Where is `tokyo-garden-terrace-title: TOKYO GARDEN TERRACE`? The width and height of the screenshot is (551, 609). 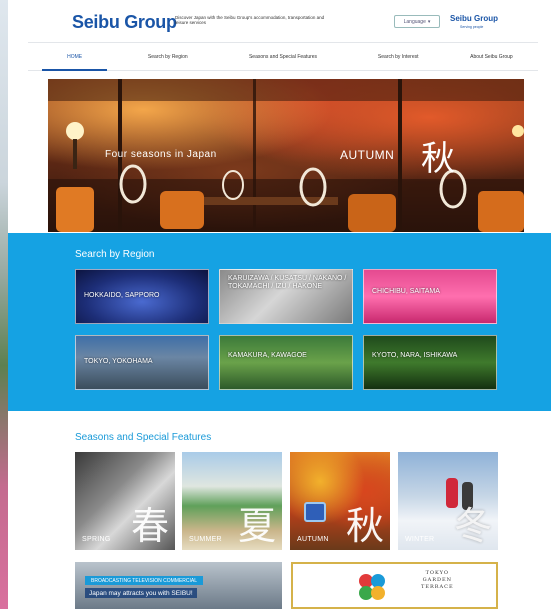
tokyo-garden-terrace-title: TOKYO GARDEN TERRACE is located at coordinates (437, 580).